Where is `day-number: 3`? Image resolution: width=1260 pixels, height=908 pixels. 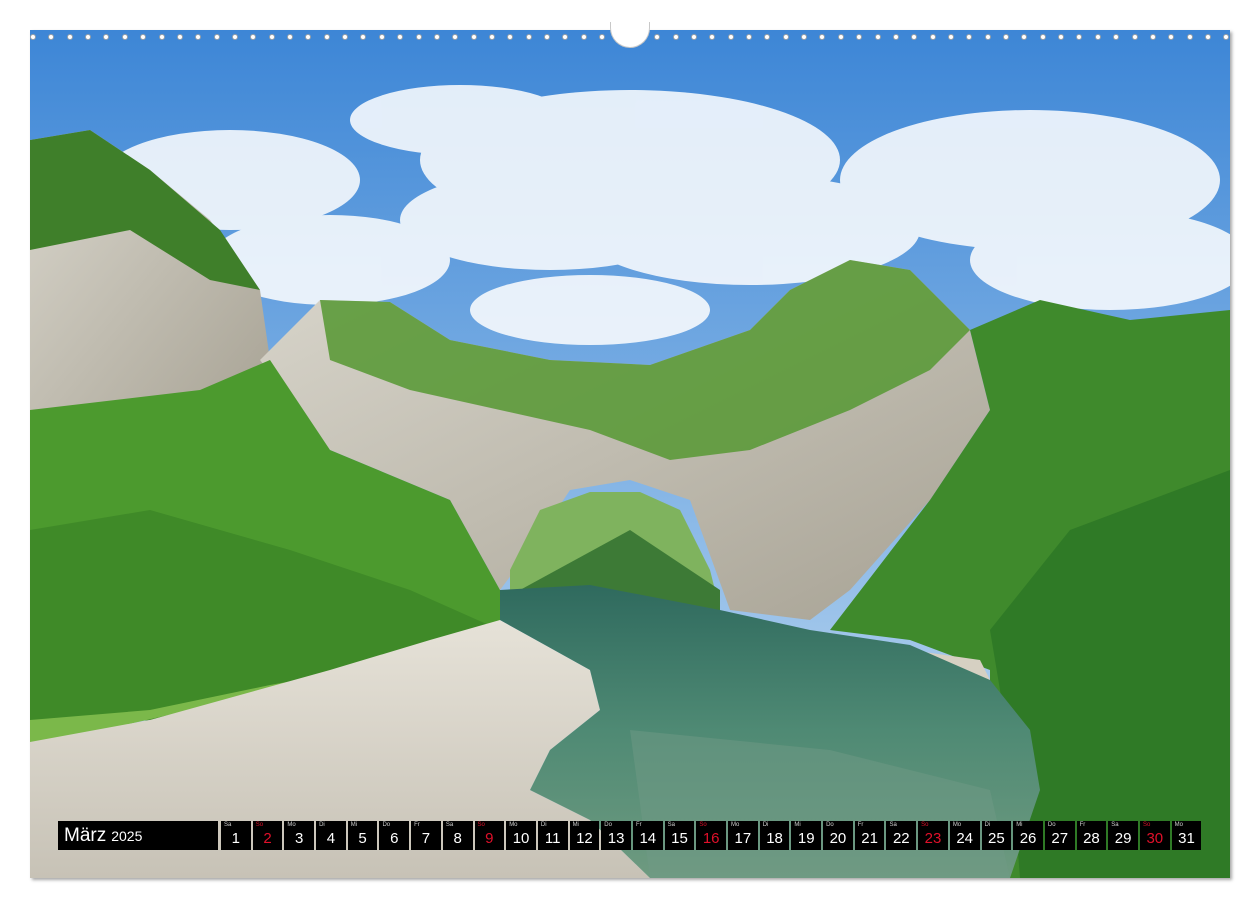
day-number: 3 is located at coordinates (299, 838).